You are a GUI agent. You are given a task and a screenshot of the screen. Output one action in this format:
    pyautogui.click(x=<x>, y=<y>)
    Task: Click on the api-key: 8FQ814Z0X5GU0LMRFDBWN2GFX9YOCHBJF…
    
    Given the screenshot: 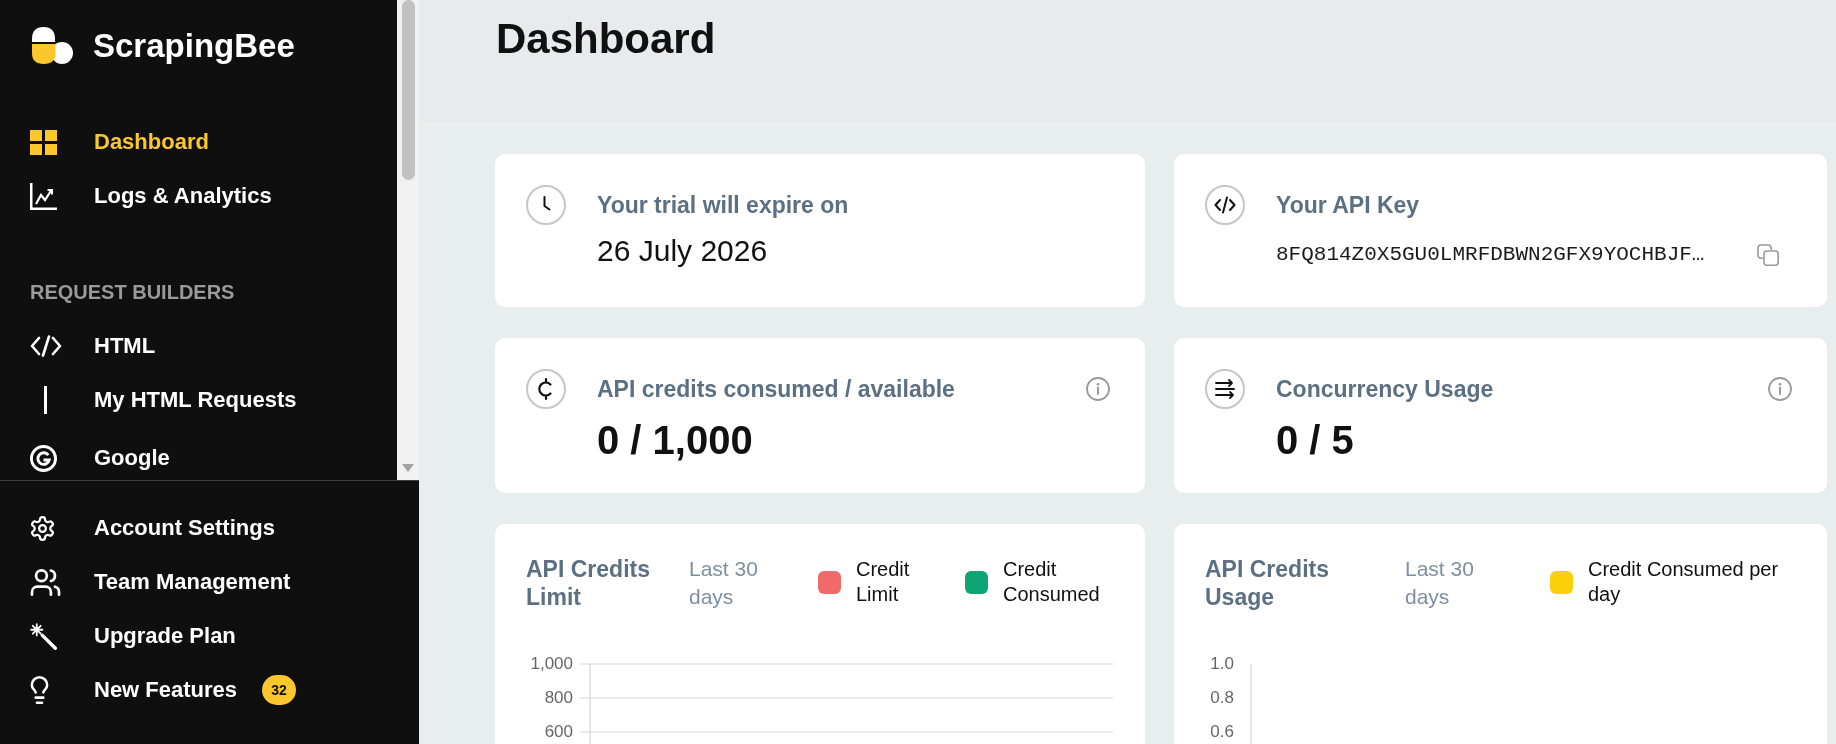 What is the action you would take?
    pyautogui.click(x=1490, y=255)
    